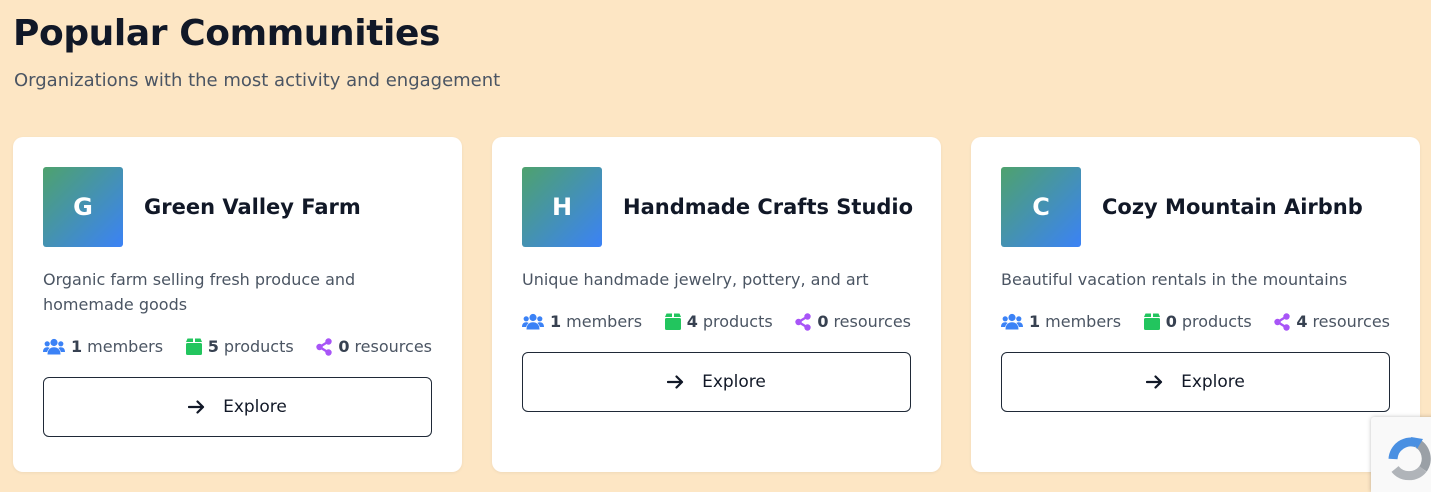  I want to click on resources-stat: 4 resources, so click(1332, 321).